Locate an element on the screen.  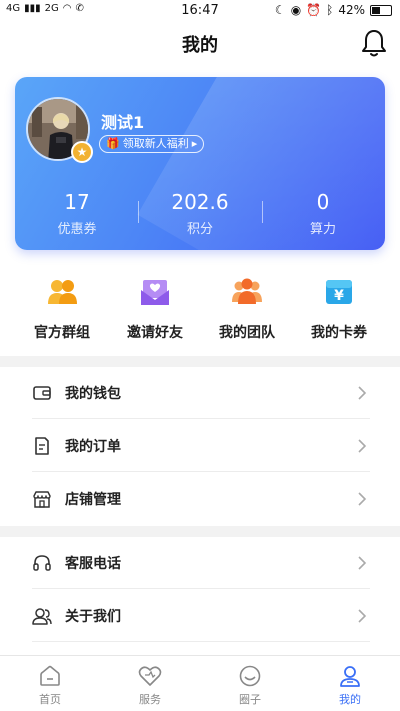
newbie-benefit-label: 领取新人福利 is located at coordinates (155, 143).